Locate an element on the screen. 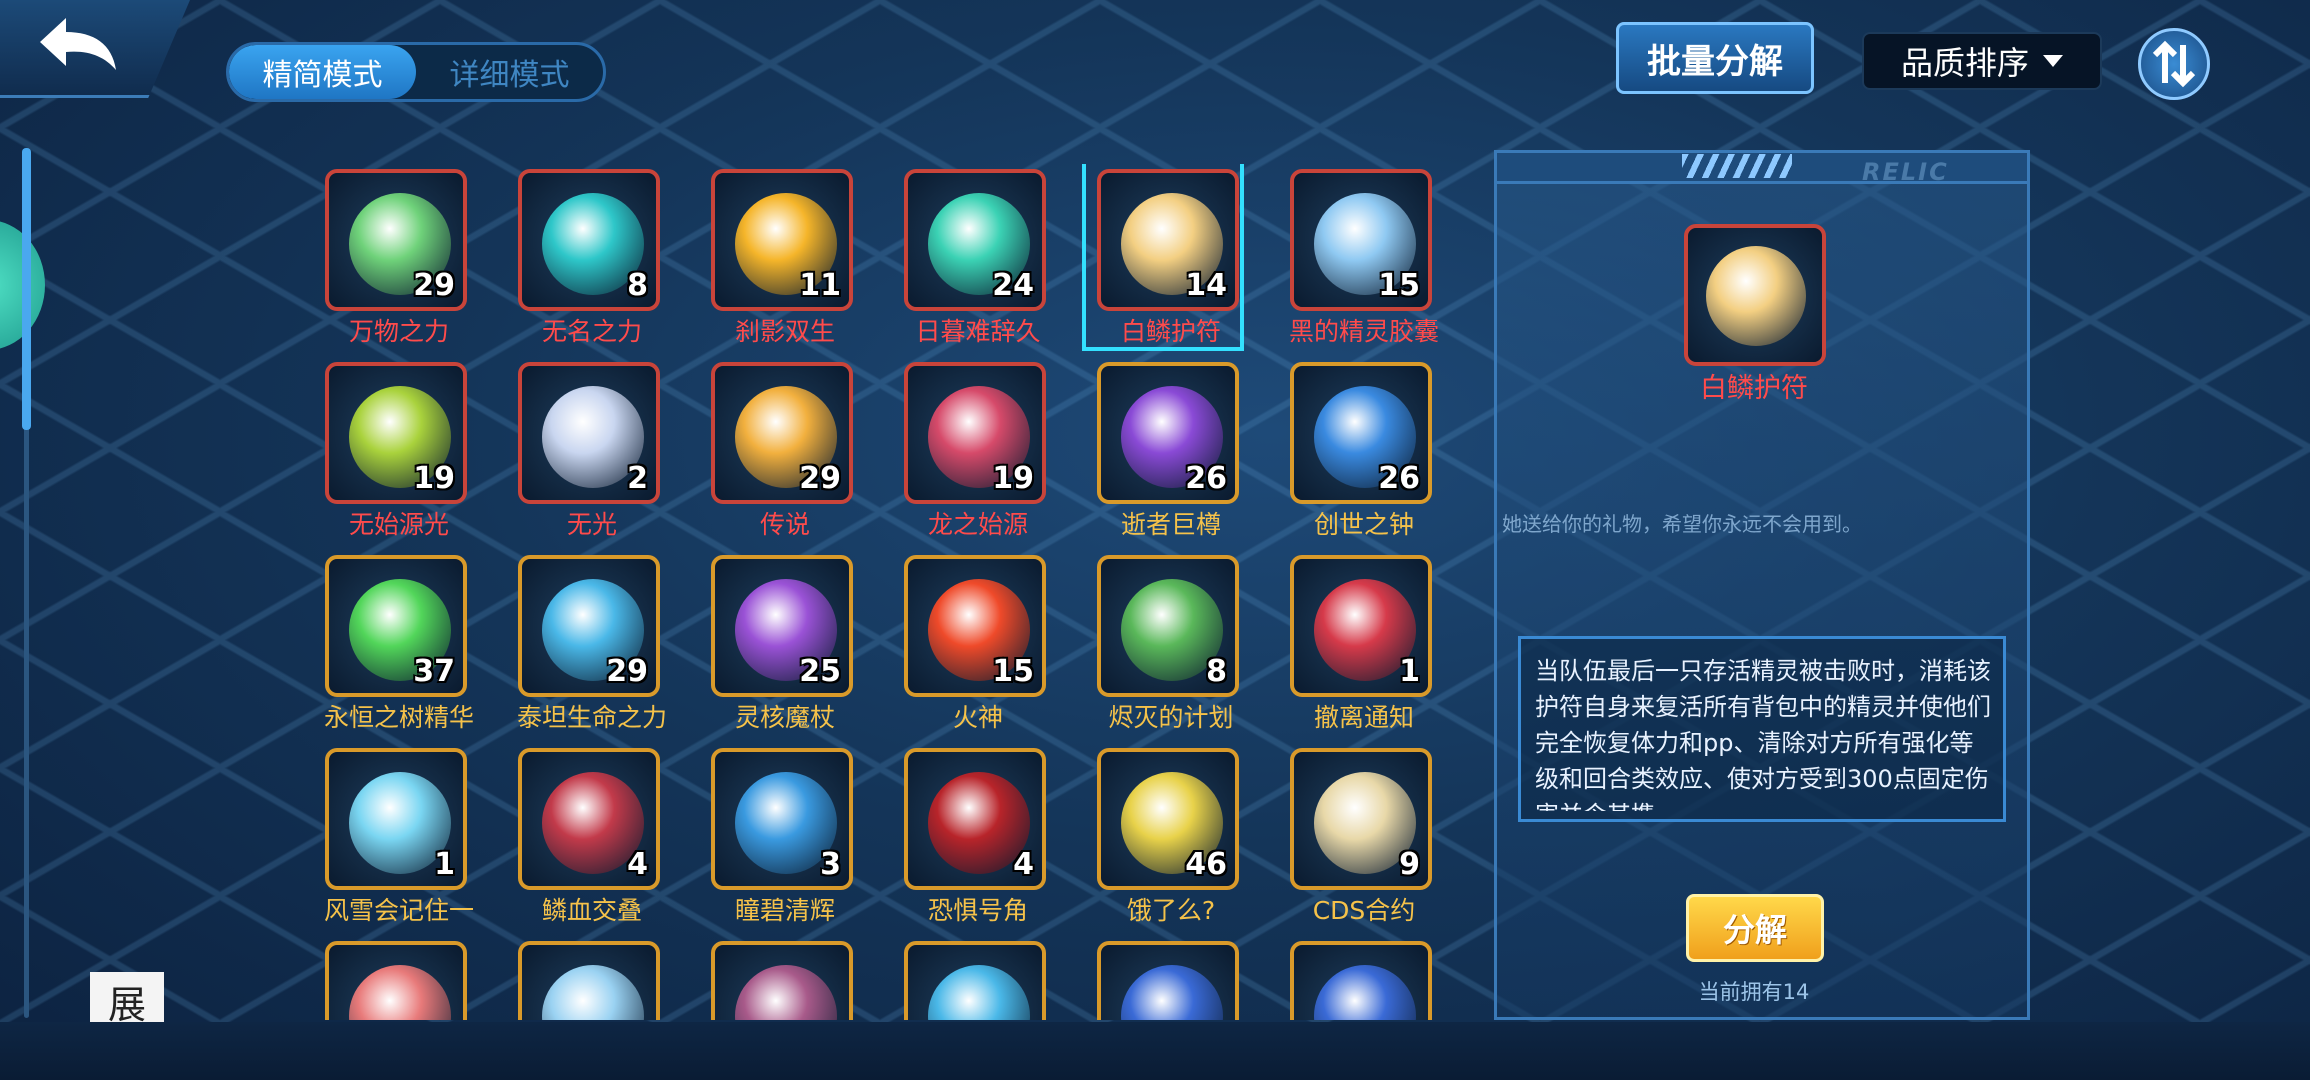 Image resolution: width=2310 pixels, height=1080 pixels. relic-name: 撤离通知 is located at coordinates (1363, 717).